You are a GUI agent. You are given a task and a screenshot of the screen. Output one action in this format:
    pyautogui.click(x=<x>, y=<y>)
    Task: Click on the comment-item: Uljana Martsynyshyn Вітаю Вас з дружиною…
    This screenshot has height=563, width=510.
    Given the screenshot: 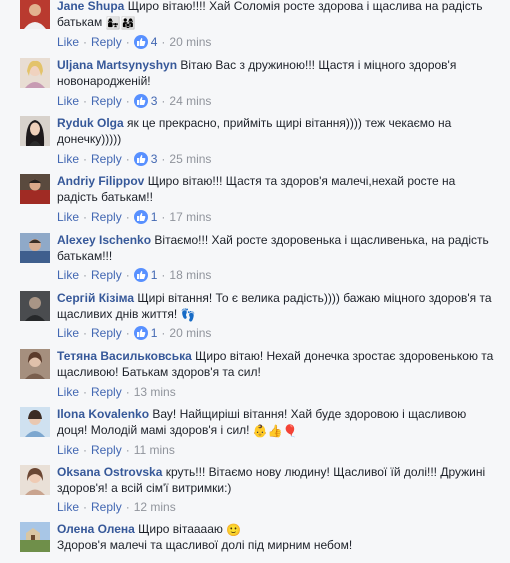 What is the action you would take?
    pyautogui.click(x=255, y=84)
    